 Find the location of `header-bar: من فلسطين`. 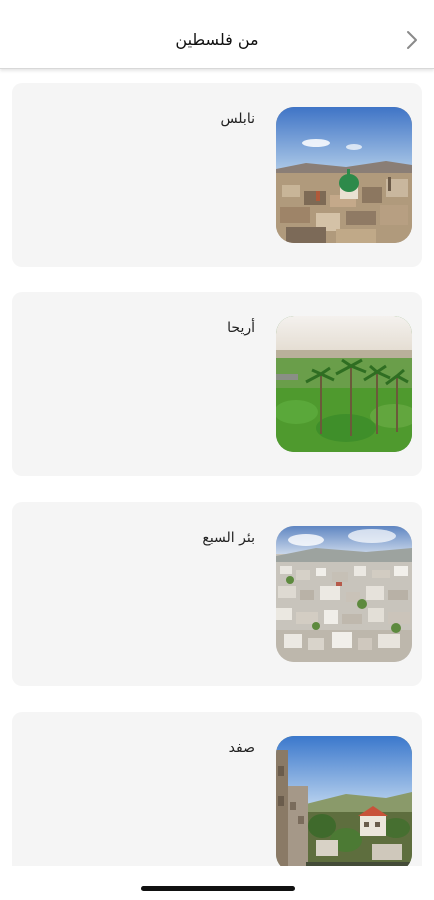

header-bar: من فلسطين is located at coordinates (217, 34).